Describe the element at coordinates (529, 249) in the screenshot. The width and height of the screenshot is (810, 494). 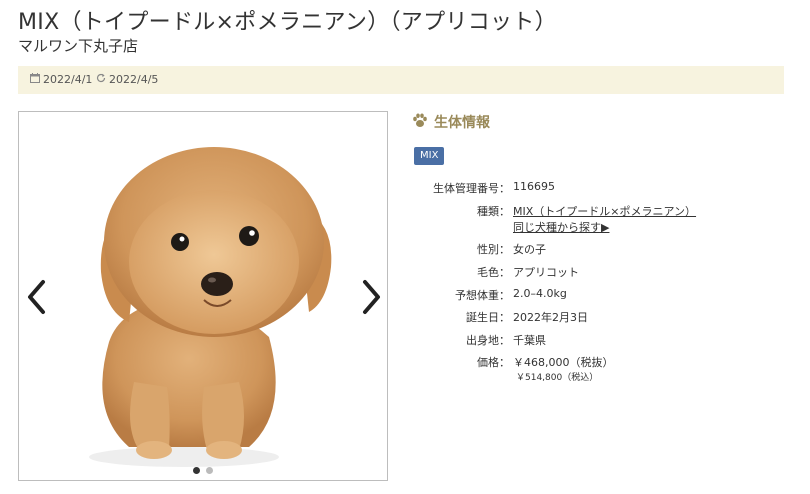
I see `sex-value: 女の子` at that location.